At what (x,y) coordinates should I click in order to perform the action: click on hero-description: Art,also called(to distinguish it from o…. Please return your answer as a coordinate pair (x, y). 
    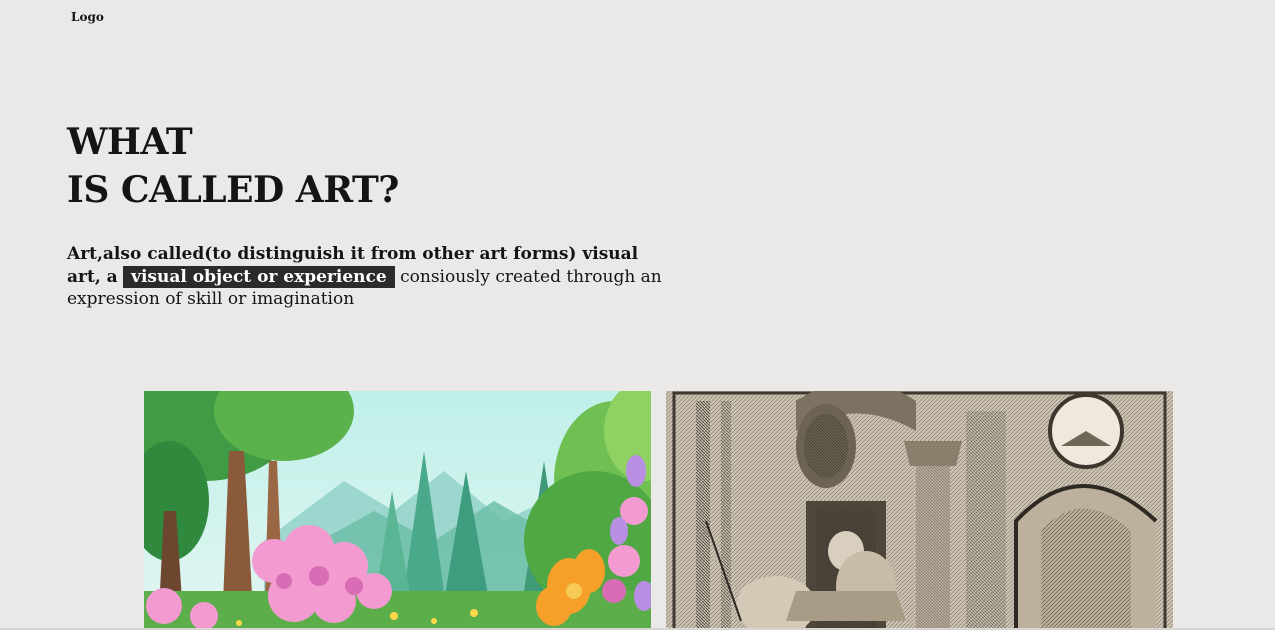
    Looking at the image, I should click on (367, 277).